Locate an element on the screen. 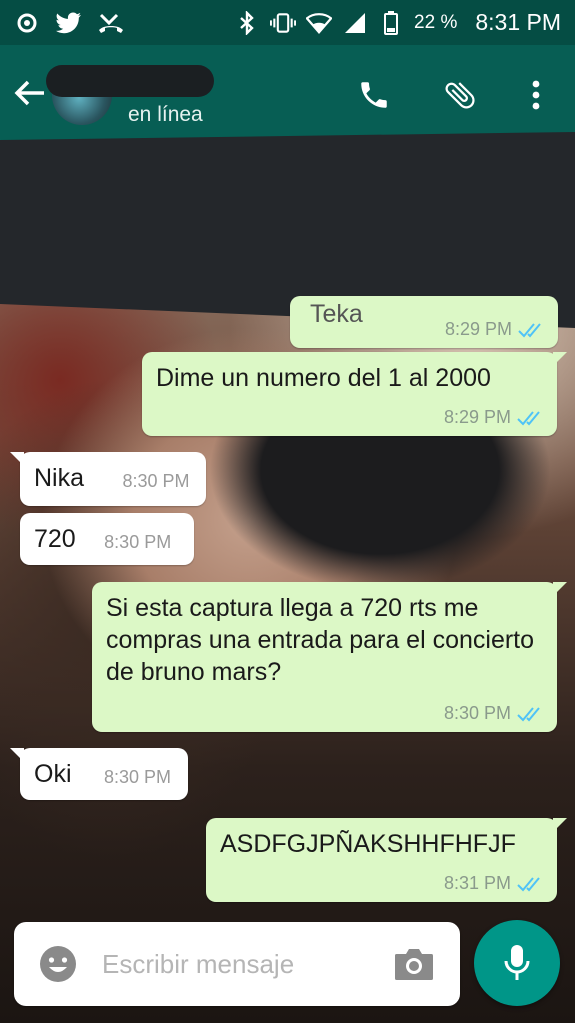  attach-button is located at coordinates (460, 95).